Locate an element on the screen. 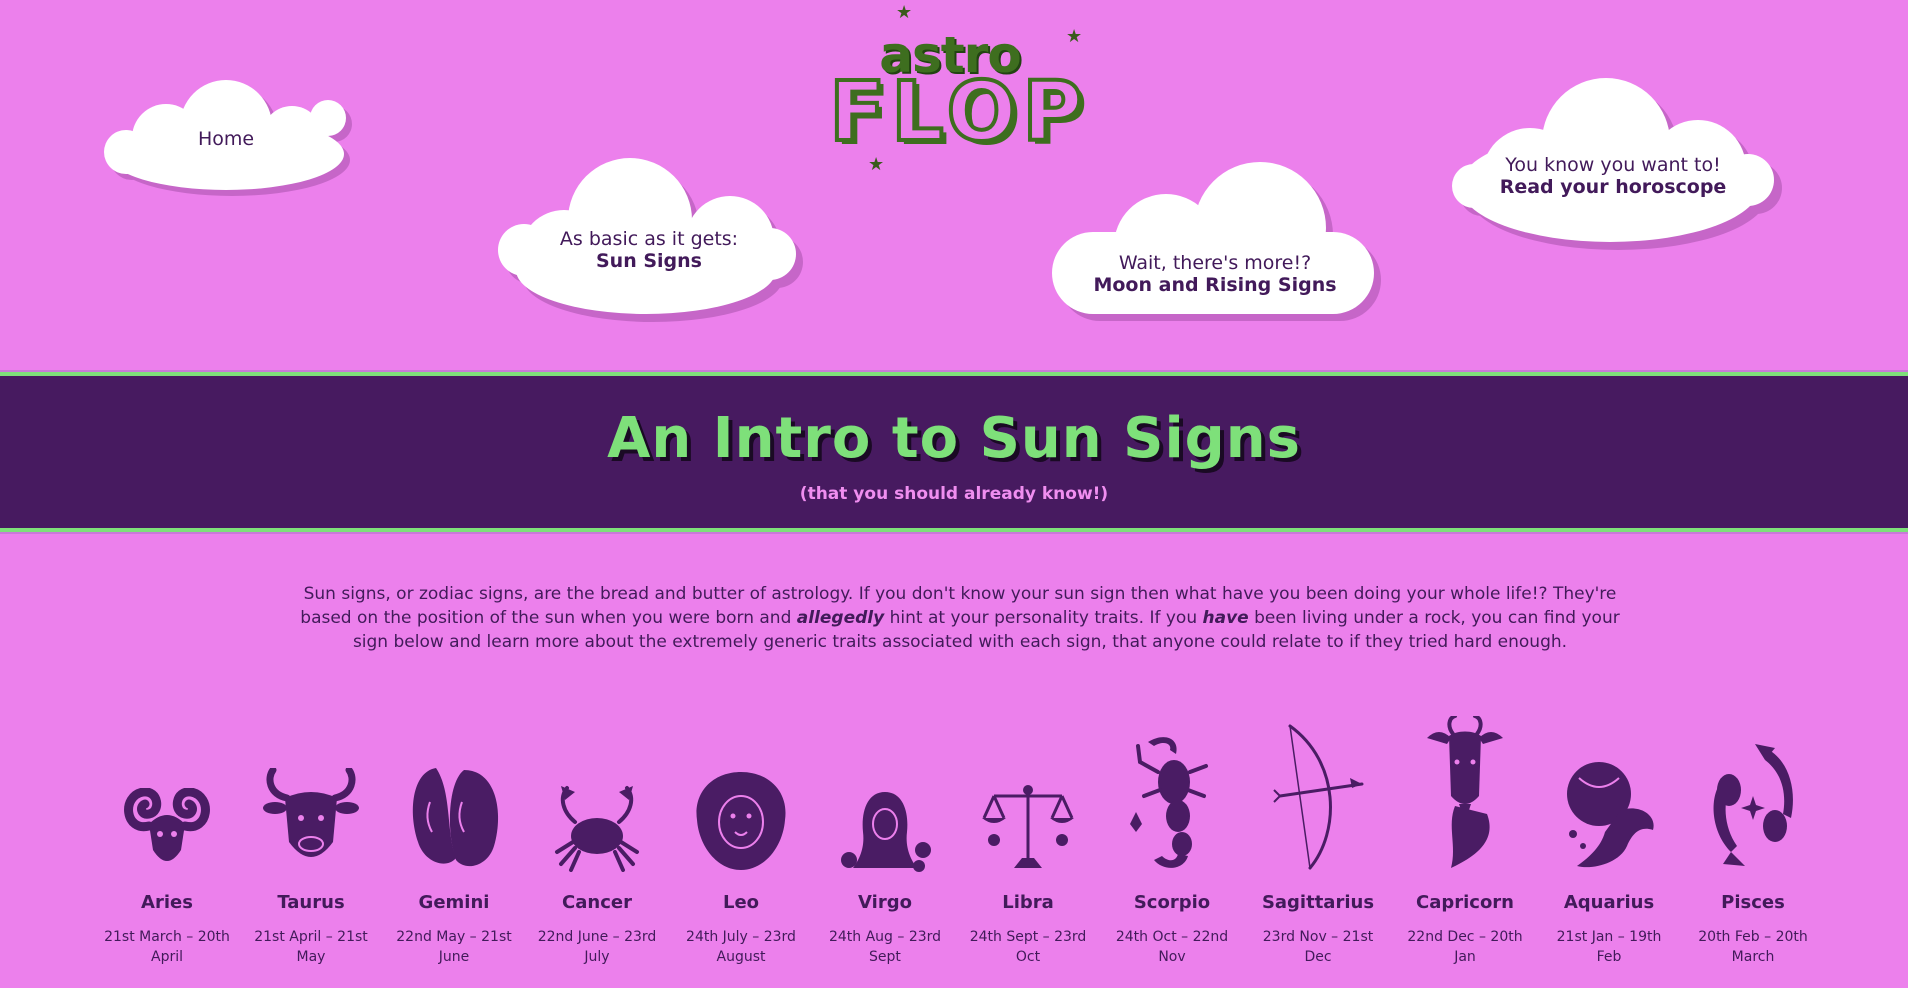 The width and height of the screenshot is (1908, 988). sign-dates: 20th Feb – 20th March is located at coordinates (1753, 947).